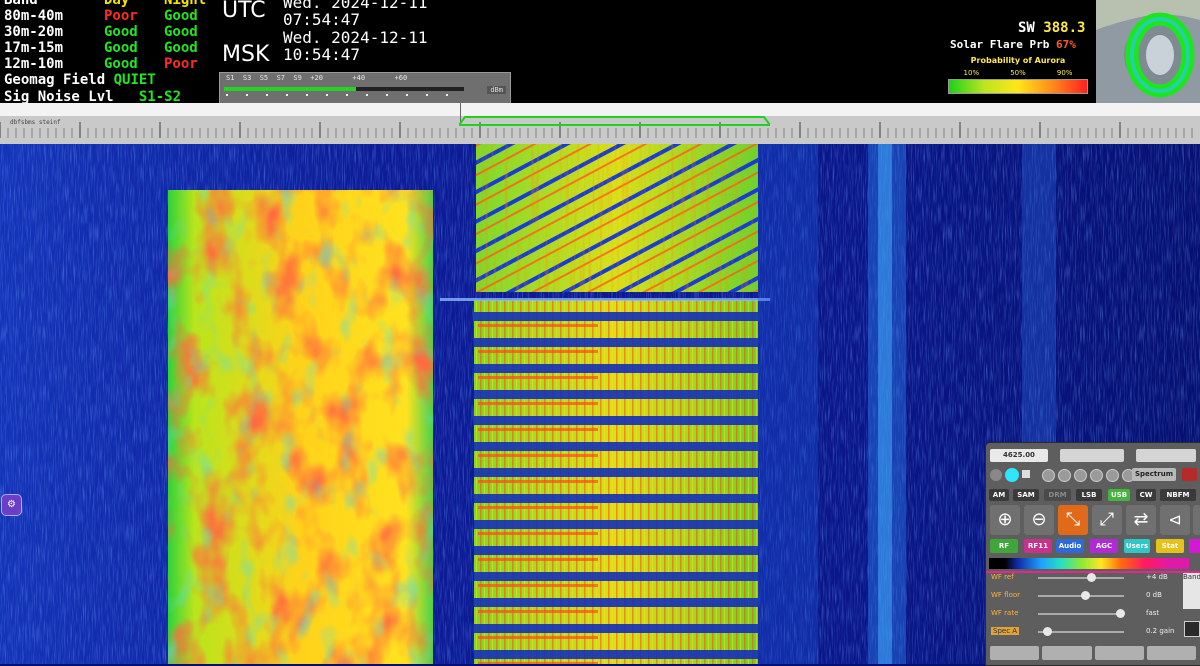  I want to click on lock-icon, so click(1192, 629).